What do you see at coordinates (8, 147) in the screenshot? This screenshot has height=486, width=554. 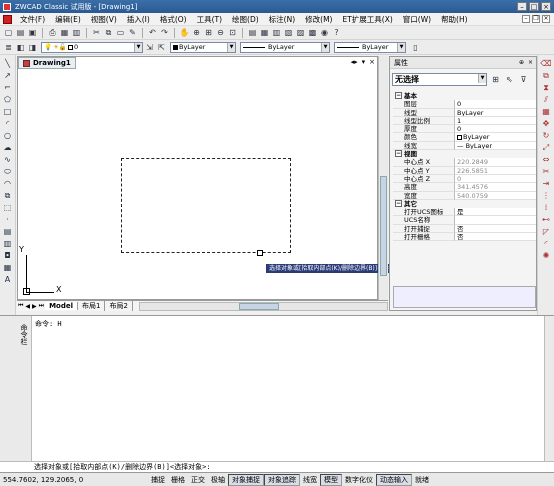 I see `revcloud-icon: ☁` at bounding box center [8, 147].